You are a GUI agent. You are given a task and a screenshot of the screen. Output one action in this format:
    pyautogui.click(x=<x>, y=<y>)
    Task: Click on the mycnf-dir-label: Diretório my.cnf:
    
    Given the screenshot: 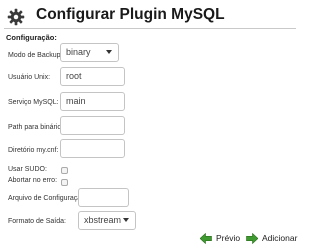 What is the action you would take?
    pyautogui.click(x=33, y=150)
    